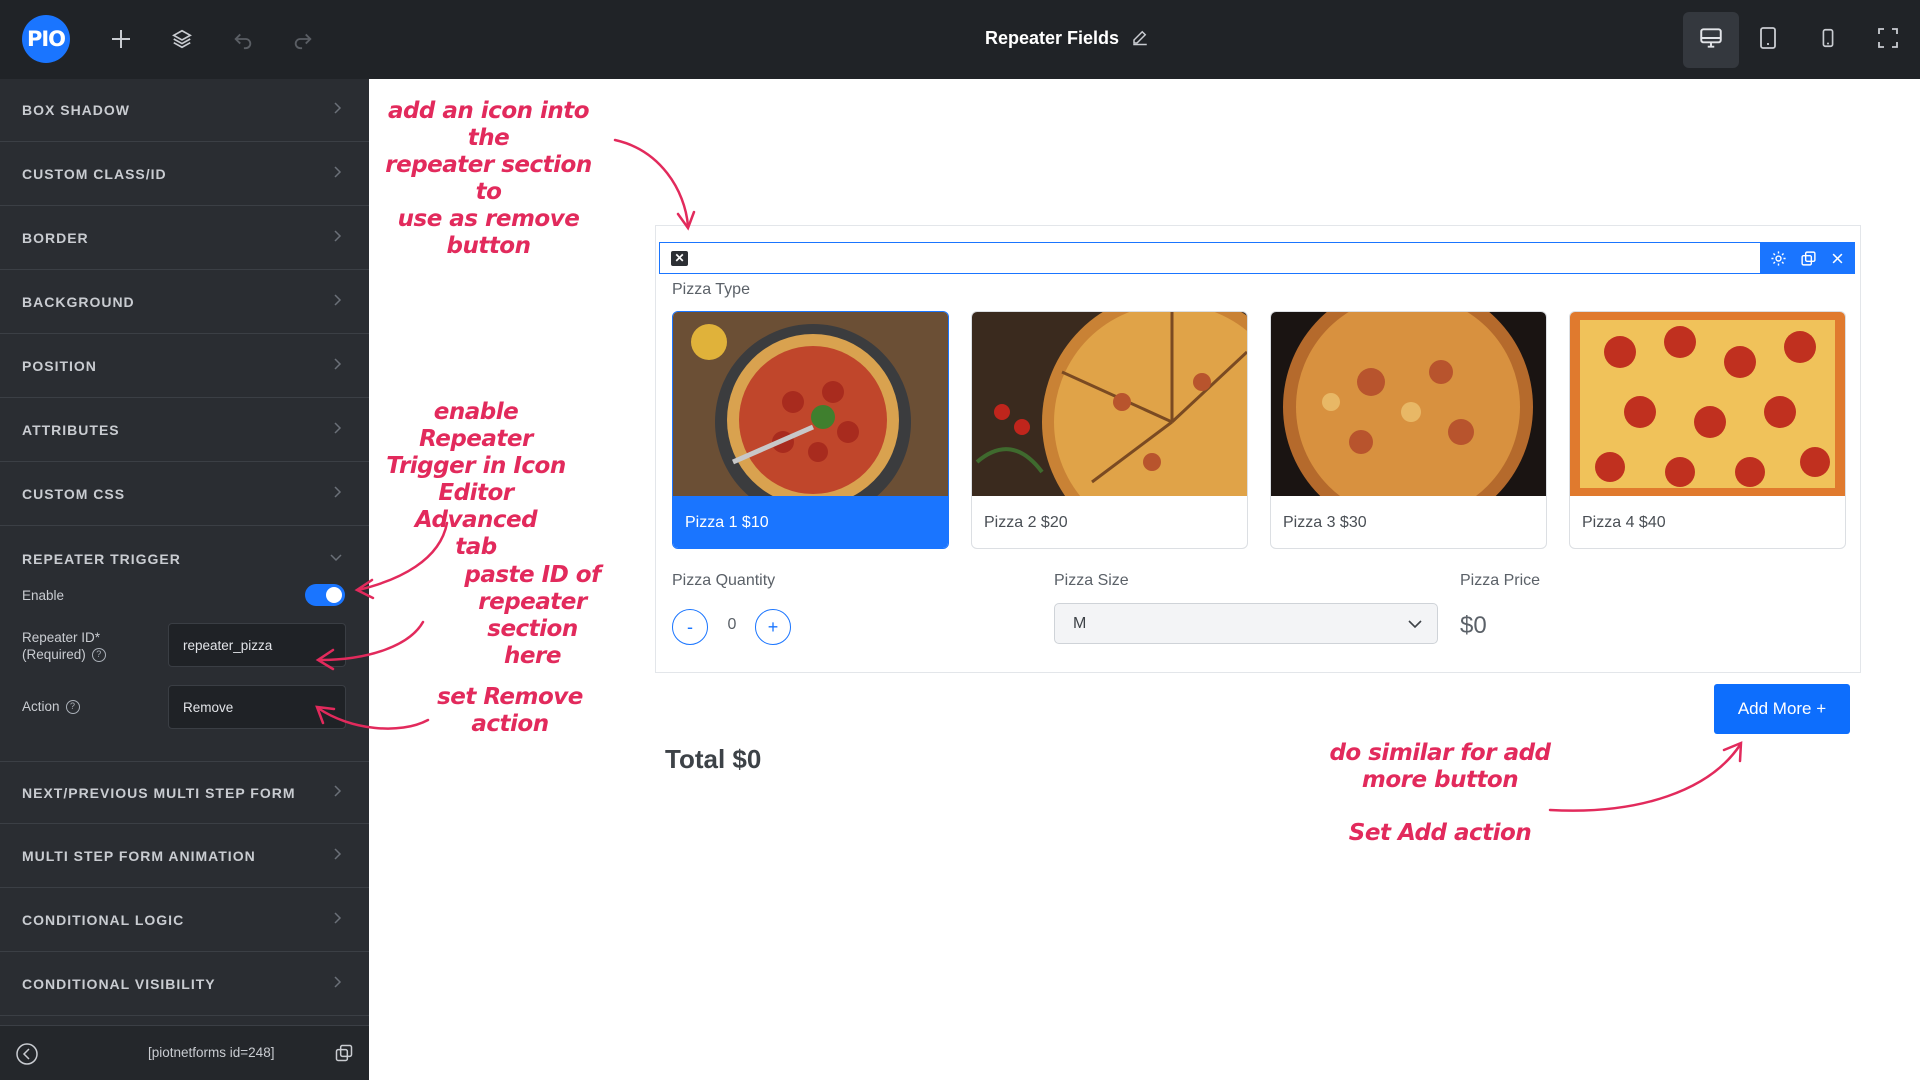  Describe the element at coordinates (303, 39) in the screenshot. I see `redo-icon` at that location.